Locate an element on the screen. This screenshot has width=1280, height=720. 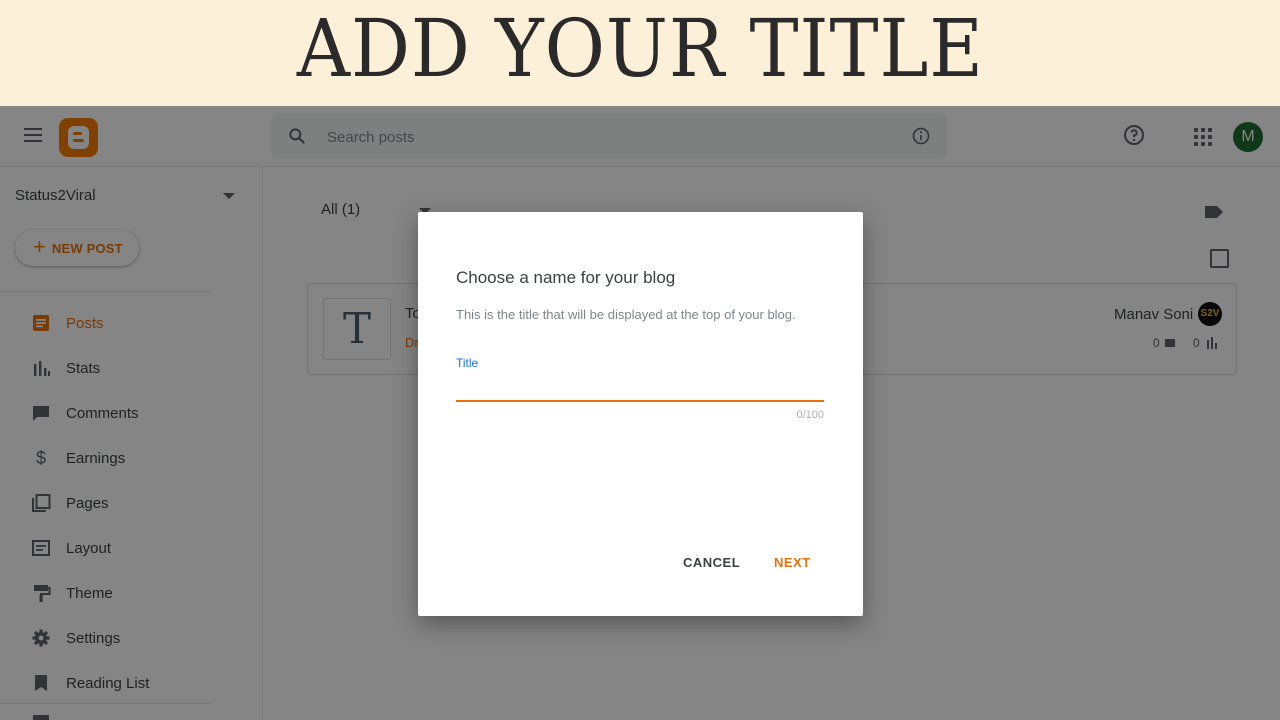
dialog-title: Choose a name for your blog is located at coordinates (566, 277).